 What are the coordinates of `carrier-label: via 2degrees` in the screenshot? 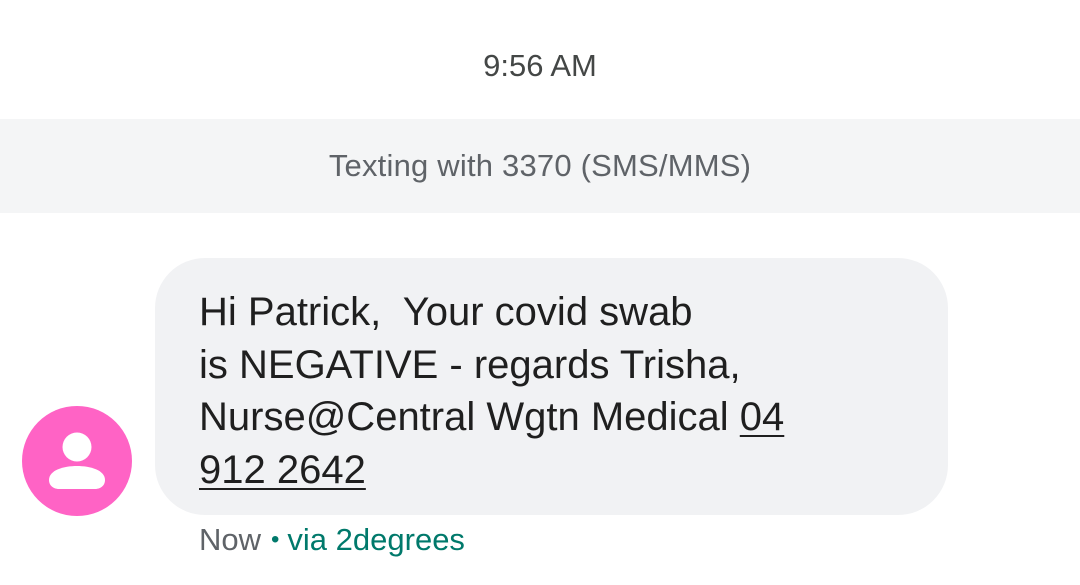 It's located at (376, 539).